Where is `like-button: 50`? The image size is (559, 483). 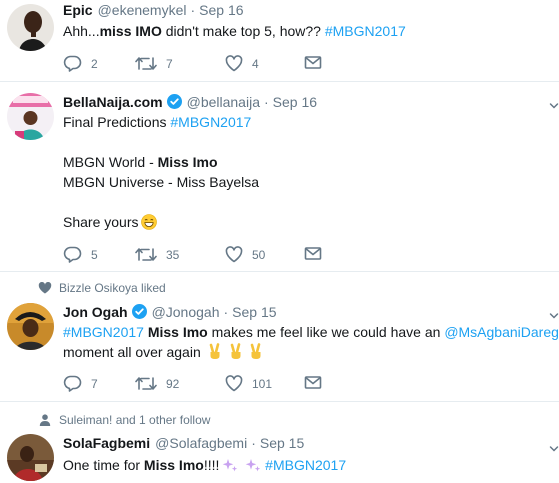
like-button: 50 is located at coordinates (245, 254).